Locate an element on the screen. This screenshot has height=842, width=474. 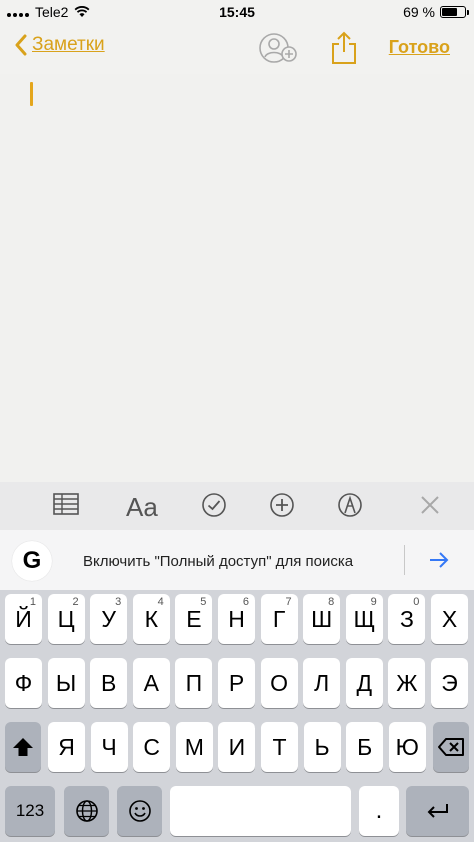
shift-key is located at coordinates (23, 747).